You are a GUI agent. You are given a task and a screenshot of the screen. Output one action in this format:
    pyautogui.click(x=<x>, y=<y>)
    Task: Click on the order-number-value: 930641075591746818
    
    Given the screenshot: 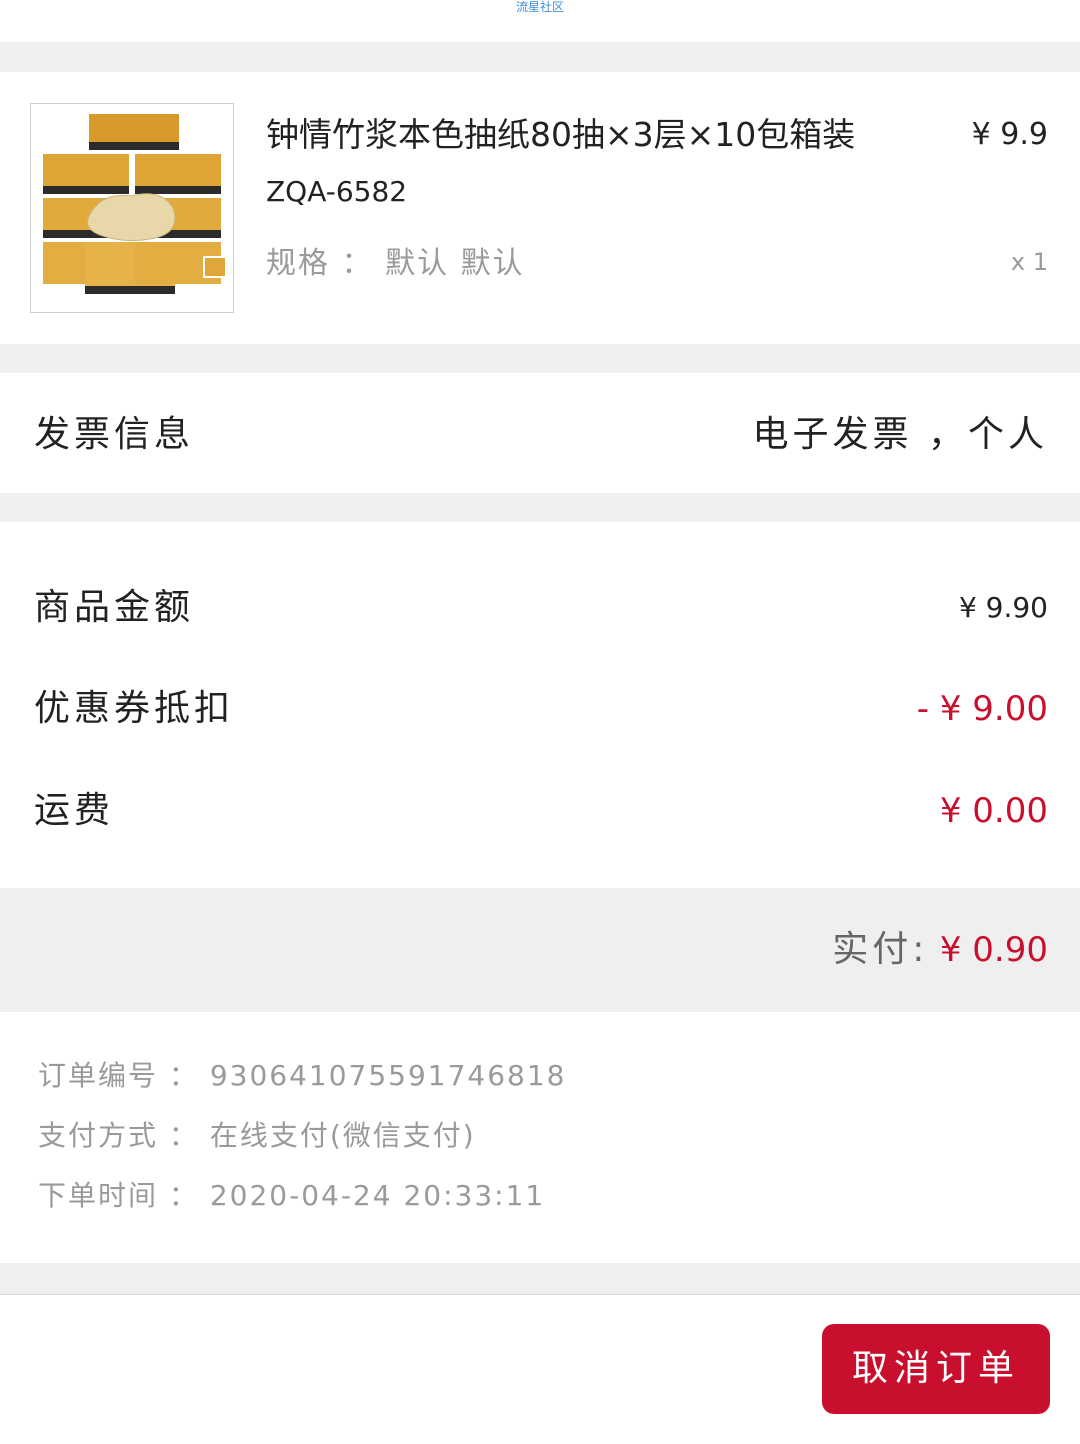 What is the action you would take?
    pyautogui.click(x=388, y=1075)
    